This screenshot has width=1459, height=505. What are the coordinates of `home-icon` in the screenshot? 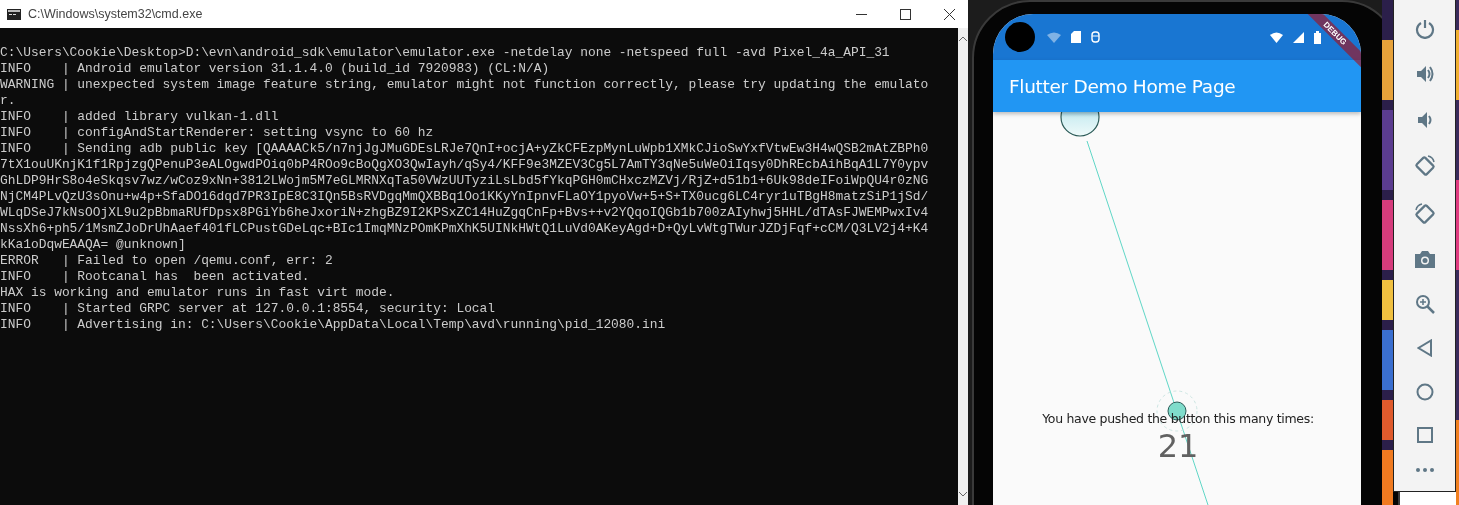 It's located at (1424, 392).